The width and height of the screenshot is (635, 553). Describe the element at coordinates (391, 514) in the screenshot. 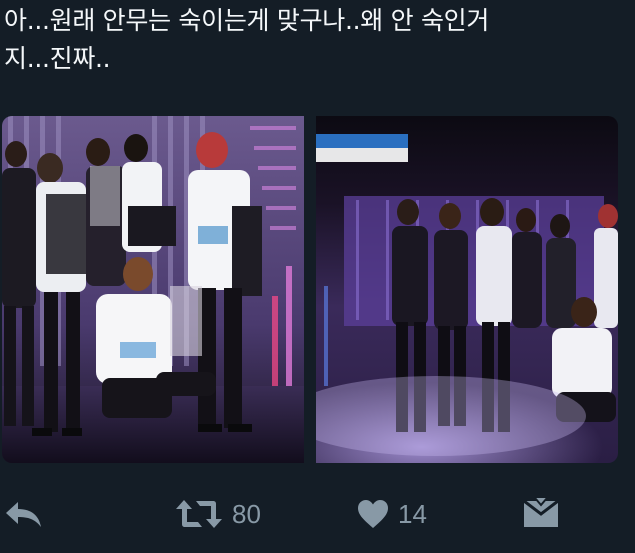

I see `like-button: 14` at that location.